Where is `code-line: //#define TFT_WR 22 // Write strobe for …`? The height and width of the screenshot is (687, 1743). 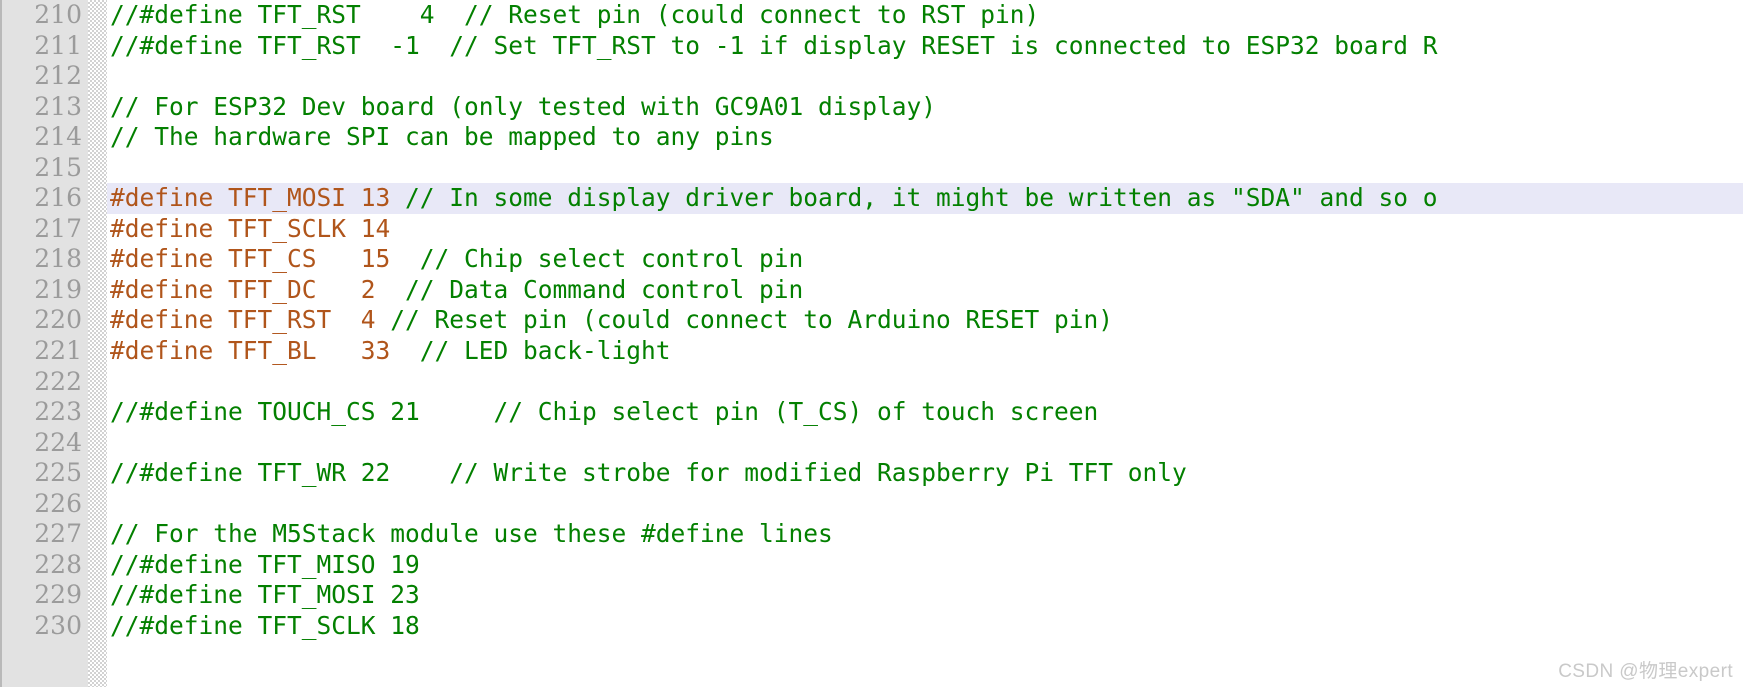 code-line: //#define TFT_WR 22 // Write strobe for … is located at coordinates (925, 473).